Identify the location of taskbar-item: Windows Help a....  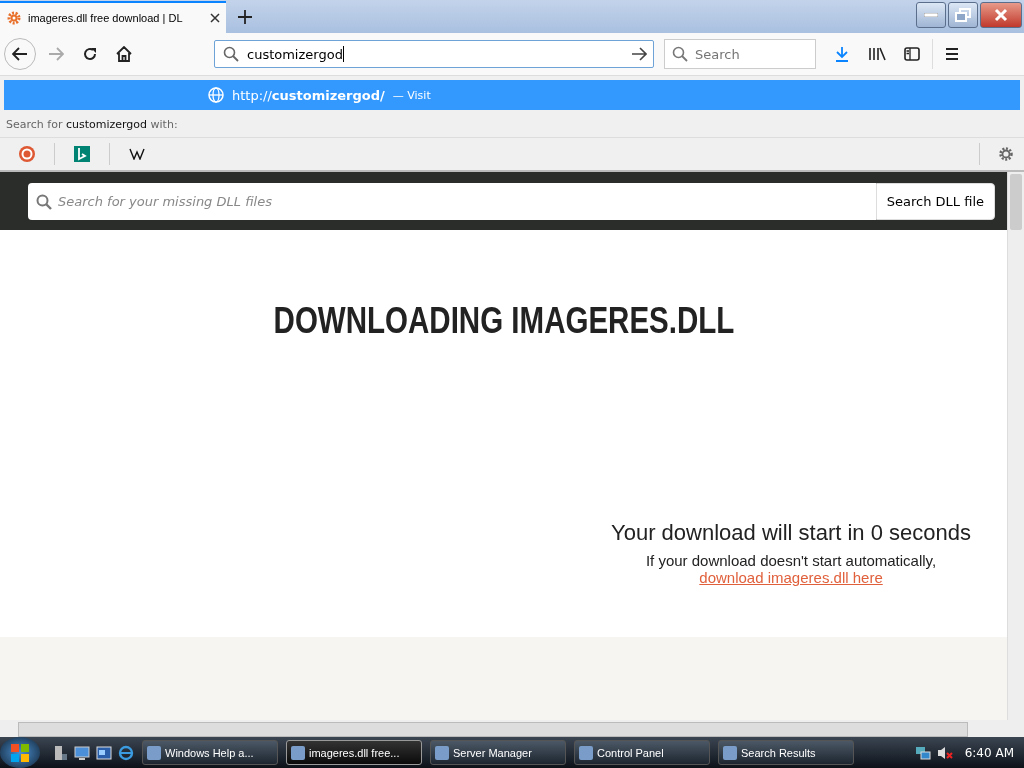
(210, 752).